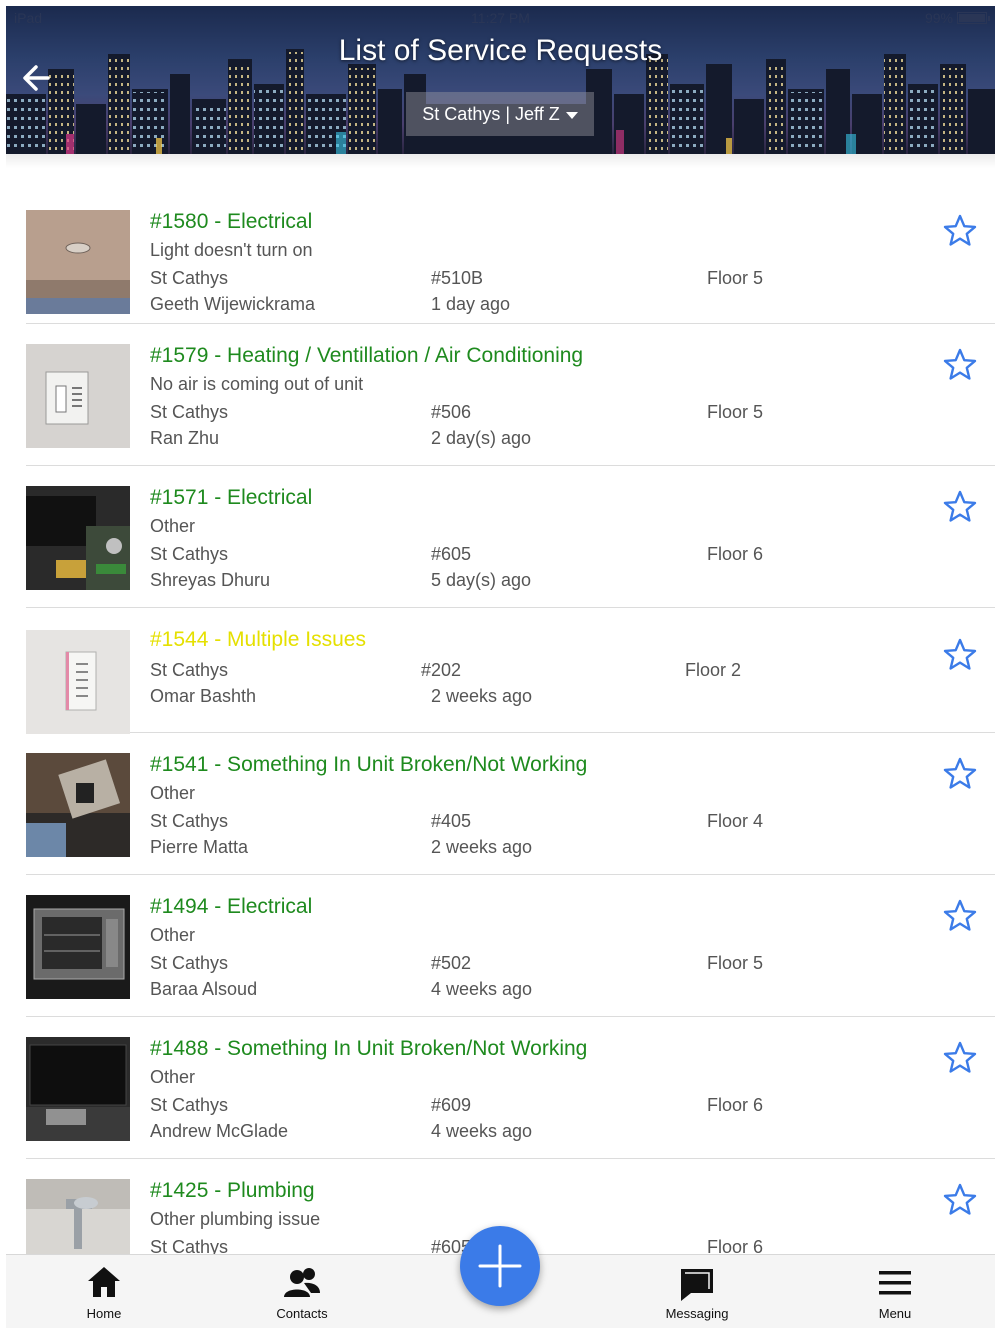 Image resolution: width=1000 pixels, height=1334 pixels. What do you see at coordinates (210, 580) in the screenshot?
I see `request-reporter: Shreyas Dhuru` at bounding box center [210, 580].